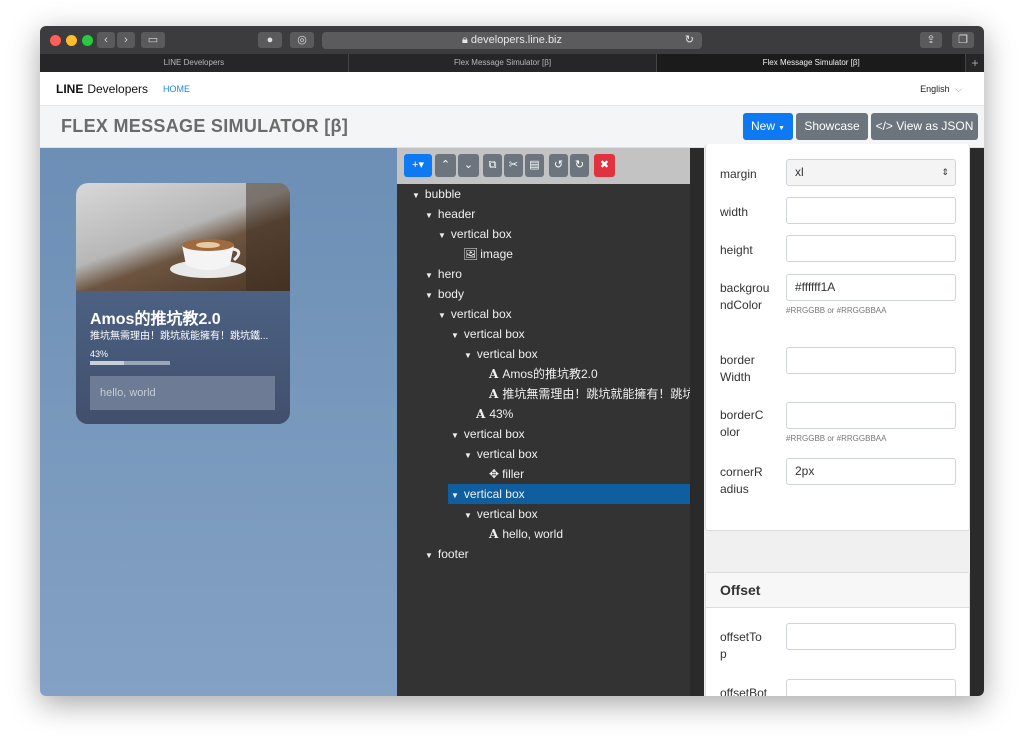 This screenshot has height=749, width=1024. Describe the element at coordinates (453, 554) in the screenshot. I see `tree-node-label: footer` at that location.